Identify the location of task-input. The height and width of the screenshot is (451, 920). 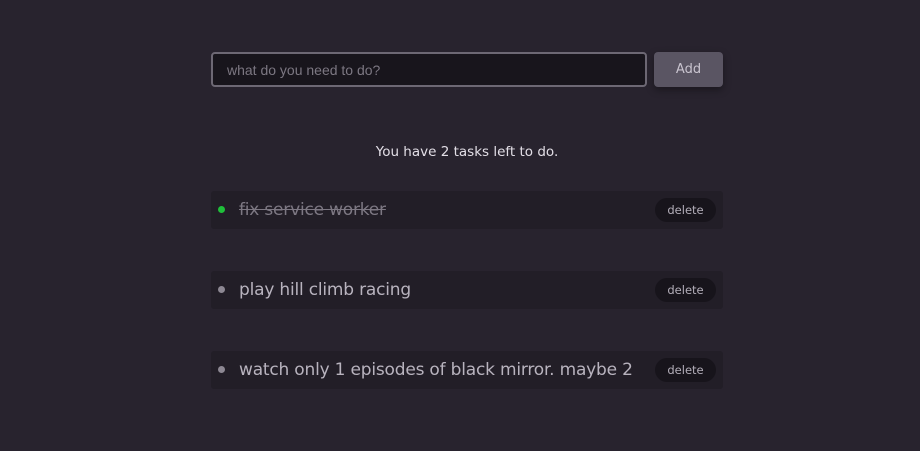
(429, 69).